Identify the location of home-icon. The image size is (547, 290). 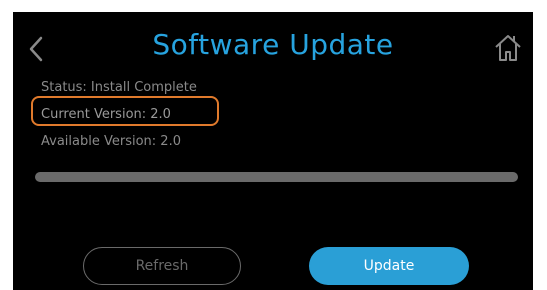
(508, 48).